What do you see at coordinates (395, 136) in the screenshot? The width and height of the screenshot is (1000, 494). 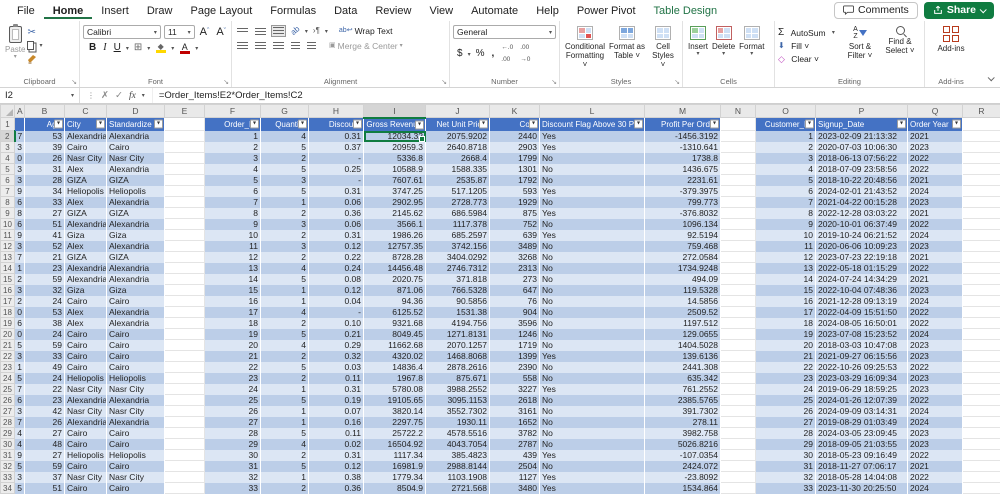 I see `cell-I2: 12034.32` at bounding box center [395, 136].